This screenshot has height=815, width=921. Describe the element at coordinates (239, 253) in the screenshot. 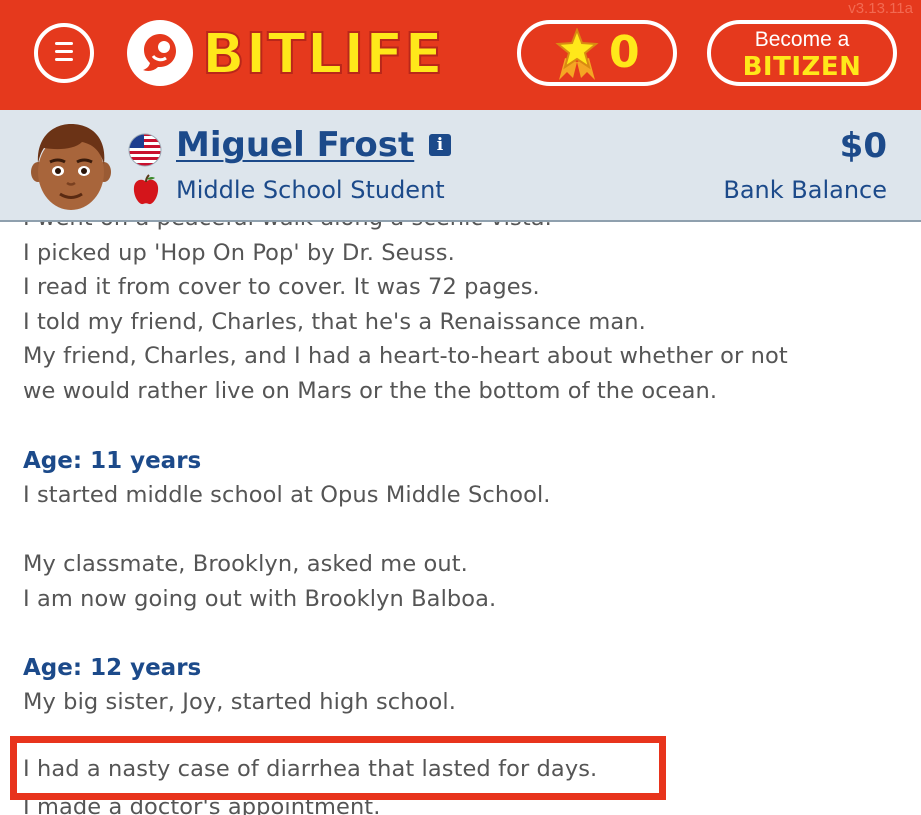

I see `log-line: I picked up 'Hop On Pop' by Dr. Seuss.` at that location.